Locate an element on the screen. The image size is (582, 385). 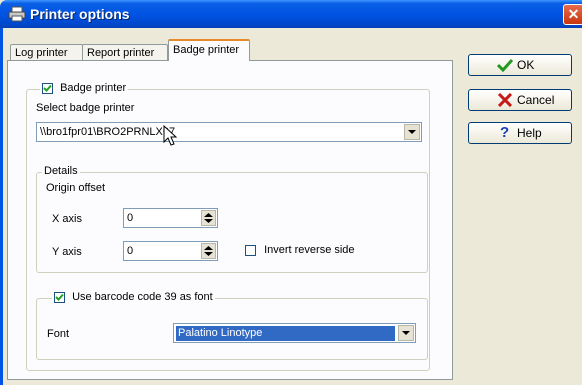
badge-printer-select: \\bro1fpr01\BRO2PRNLX07 is located at coordinates (229, 132).